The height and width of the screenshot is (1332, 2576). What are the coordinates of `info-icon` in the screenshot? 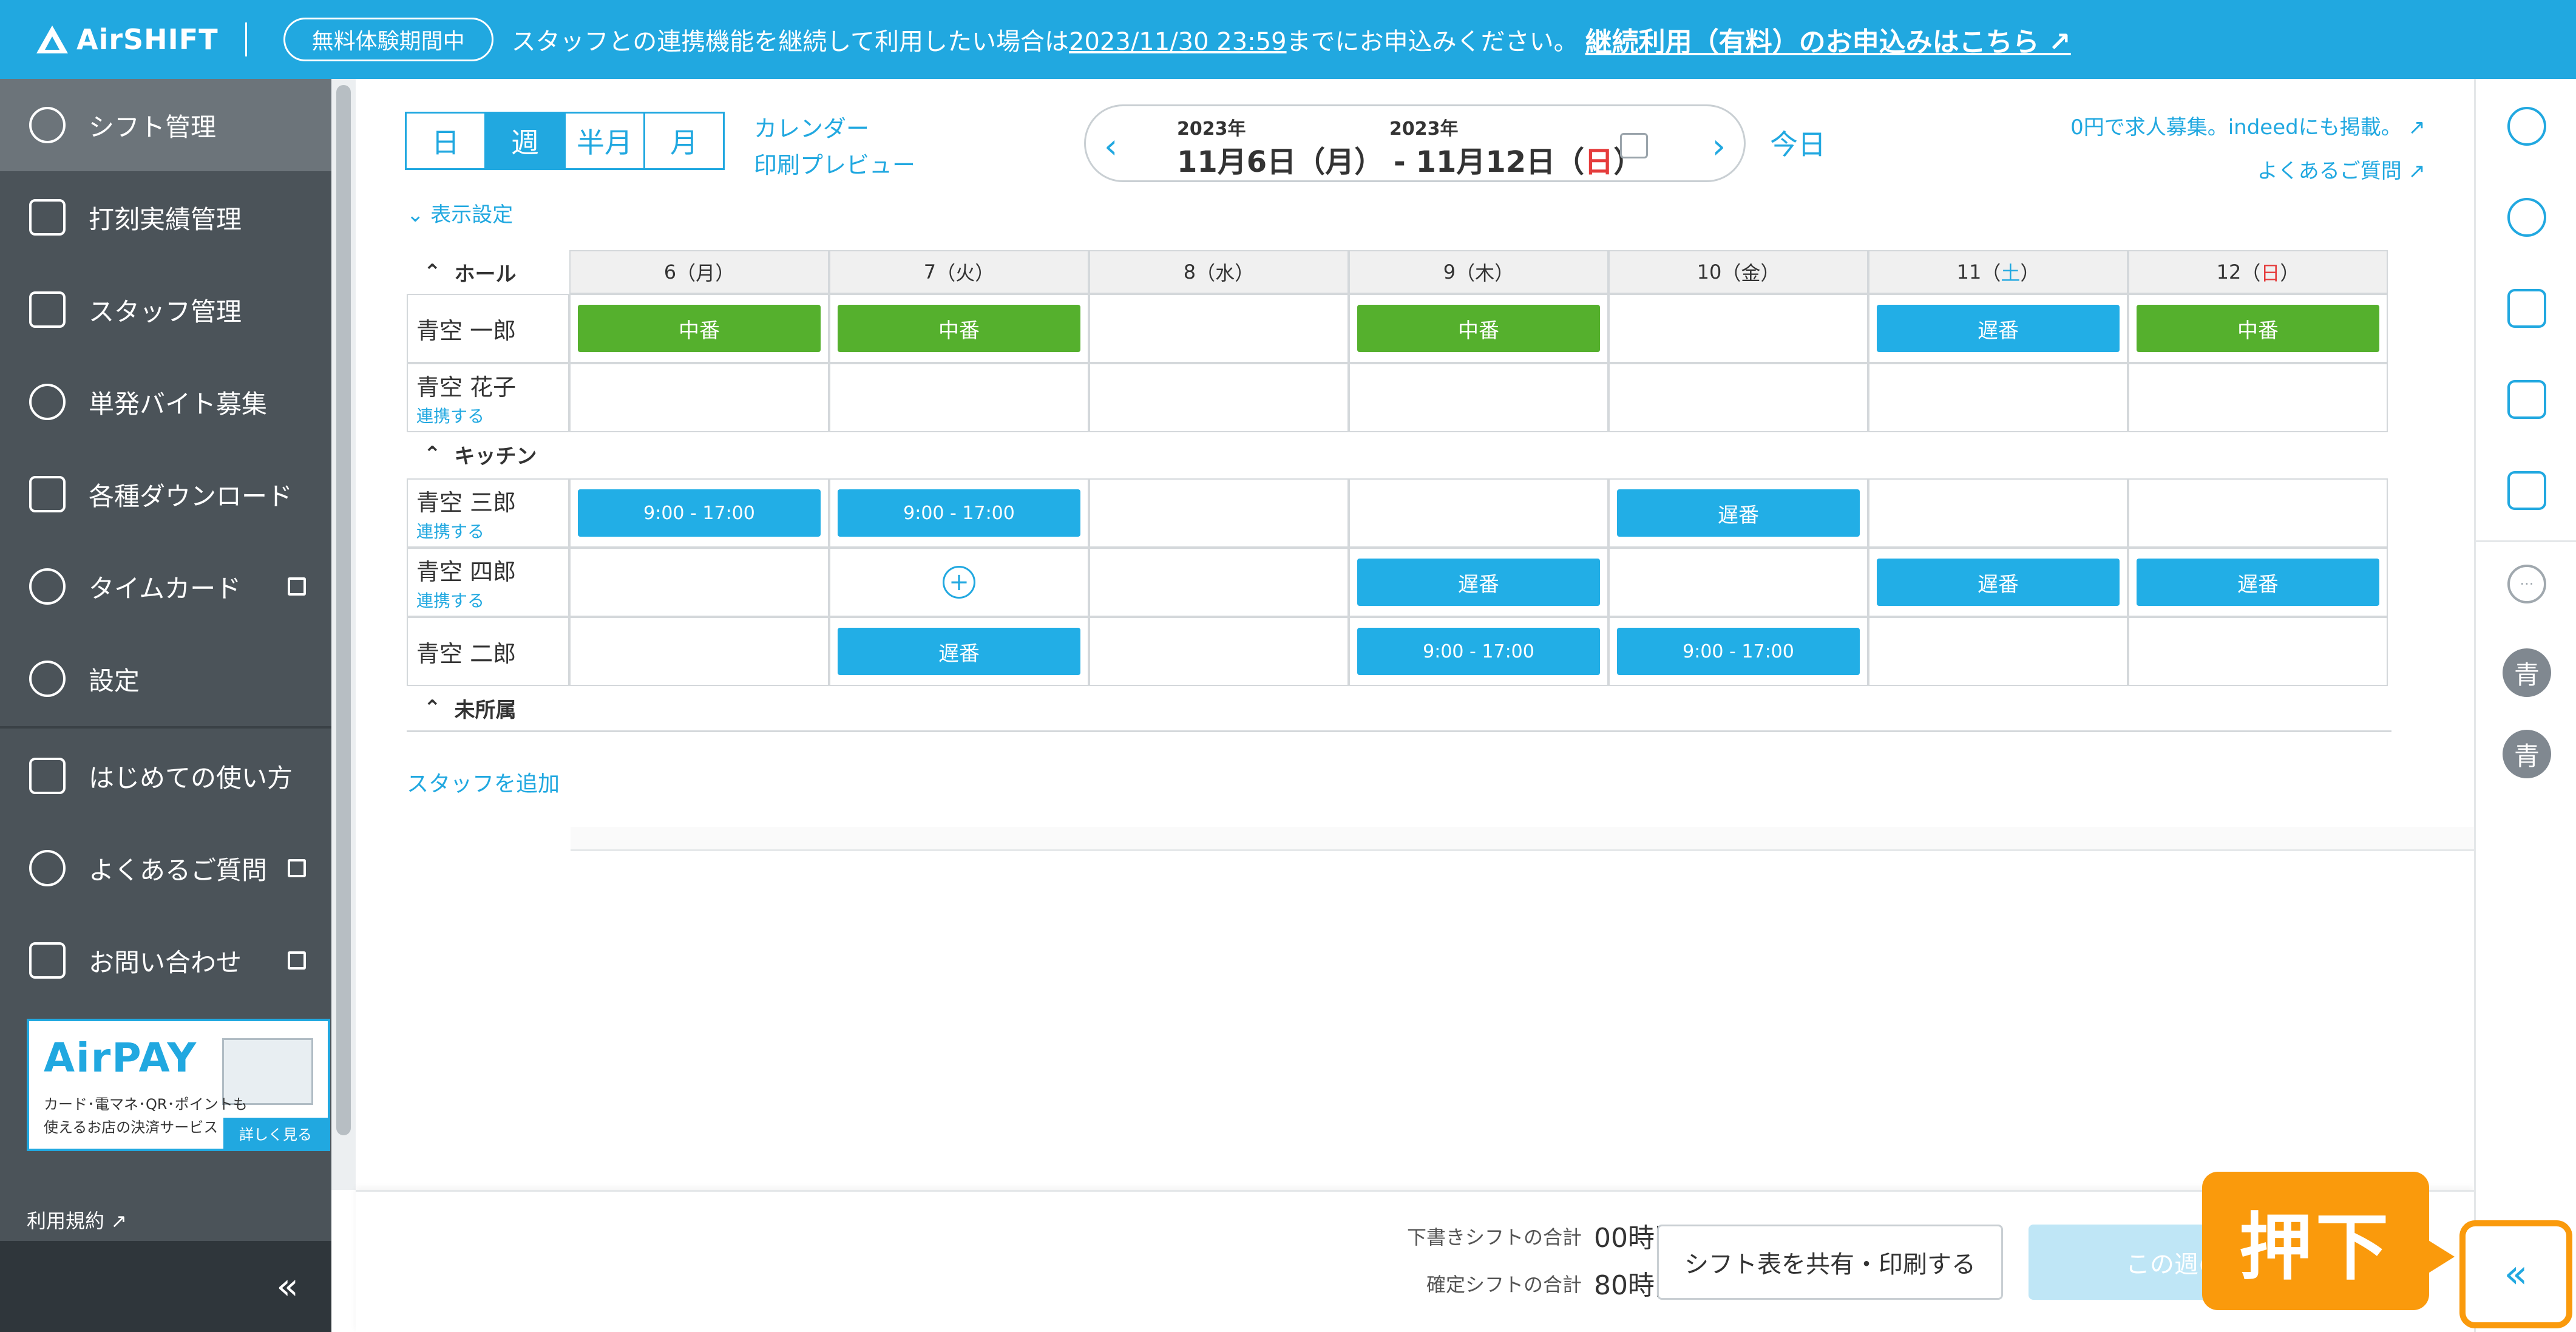 It's located at (2527, 126).